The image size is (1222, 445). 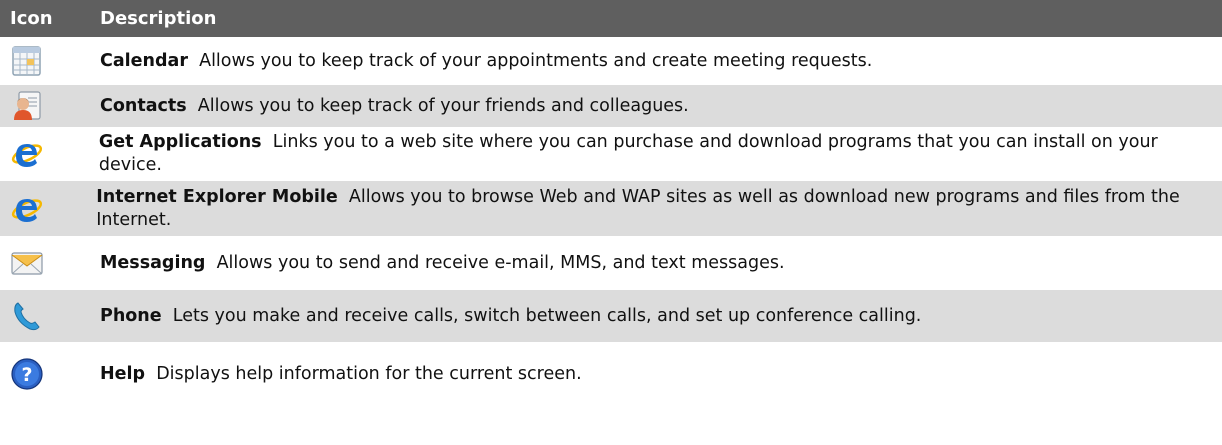 What do you see at coordinates (217, 196) in the screenshot?
I see `row-title: Internet Explorer Mobile` at bounding box center [217, 196].